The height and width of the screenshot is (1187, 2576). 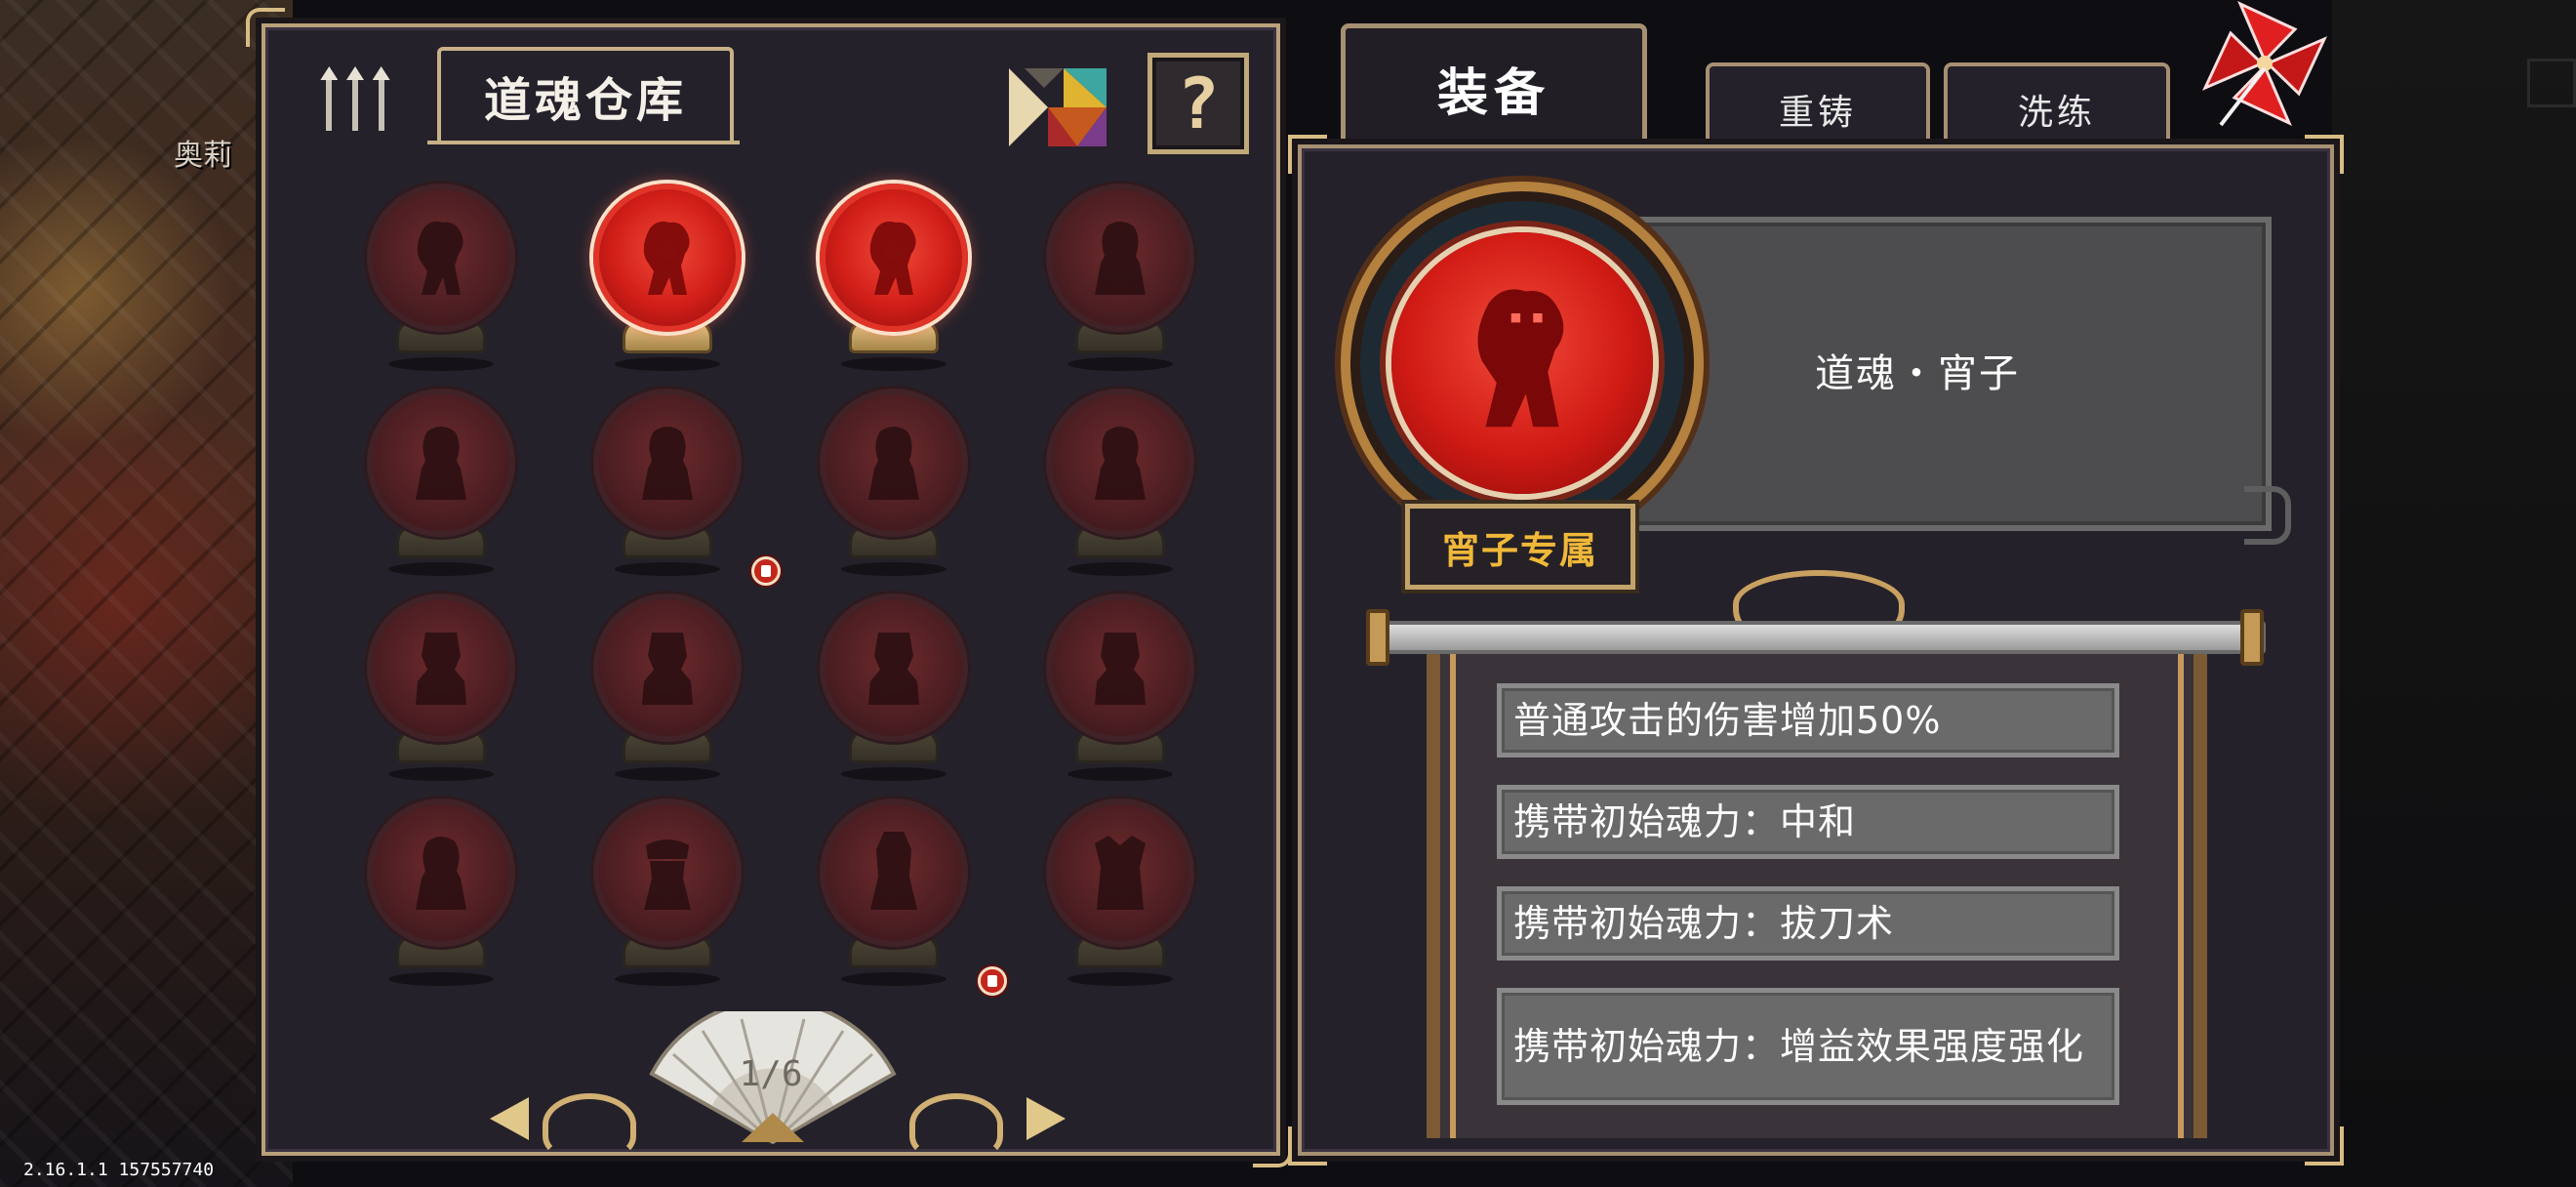 I want to click on effect-row: 携带初始魂力：增益效果强度强化, so click(x=1808, y=1046).